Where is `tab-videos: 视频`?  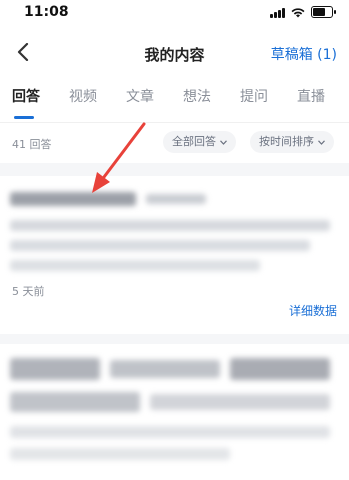
tab-videos: 视频 is located at coordinates (83, 96).